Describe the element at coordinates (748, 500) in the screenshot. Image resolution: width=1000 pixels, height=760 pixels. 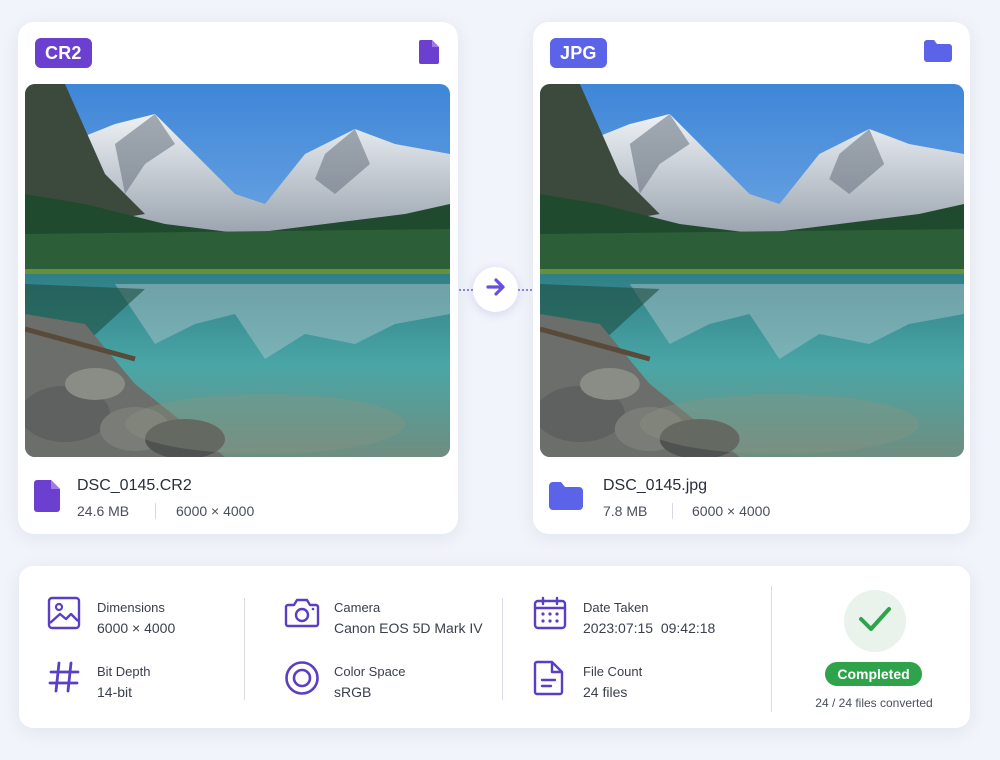
I see `target-file-info: DSC_0145.jpg 7.8 MB 6000 × 4000` at that location.